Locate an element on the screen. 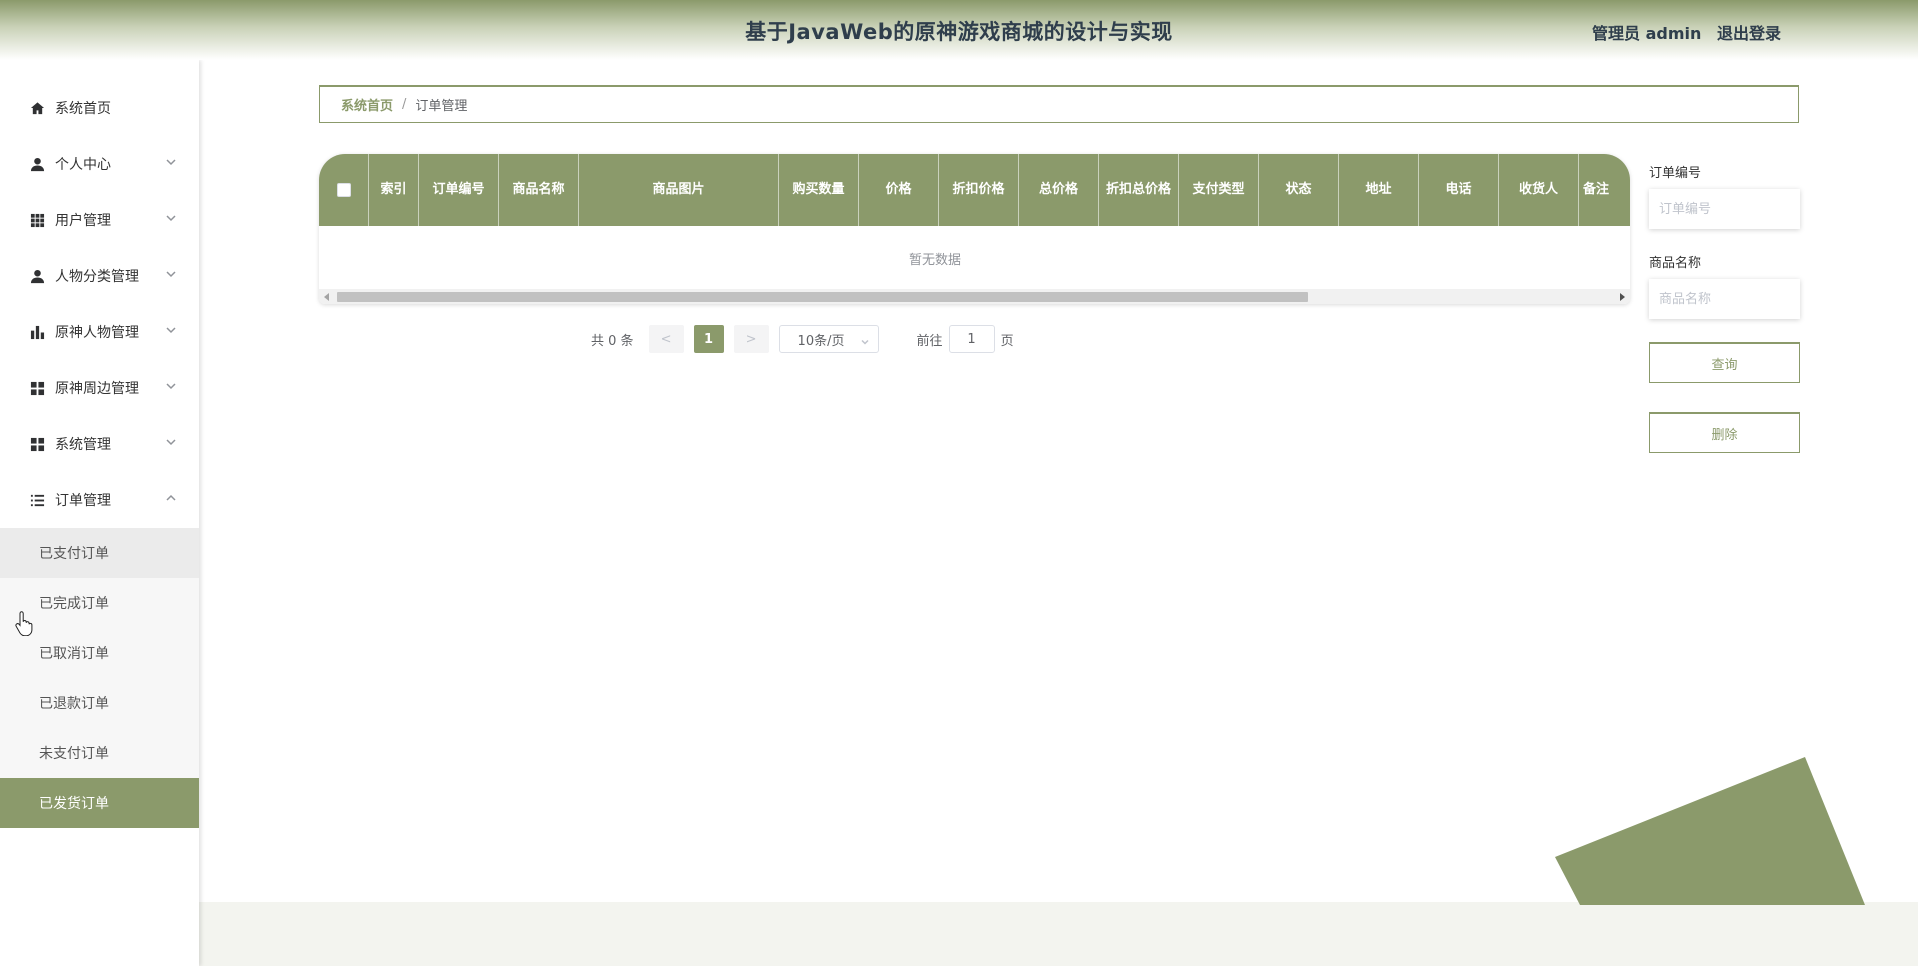 Image resolution: width=1918 pixels, height=966 pixels. sidebar-item-label: 原神人物管理 is located at coordinates (97, 333).